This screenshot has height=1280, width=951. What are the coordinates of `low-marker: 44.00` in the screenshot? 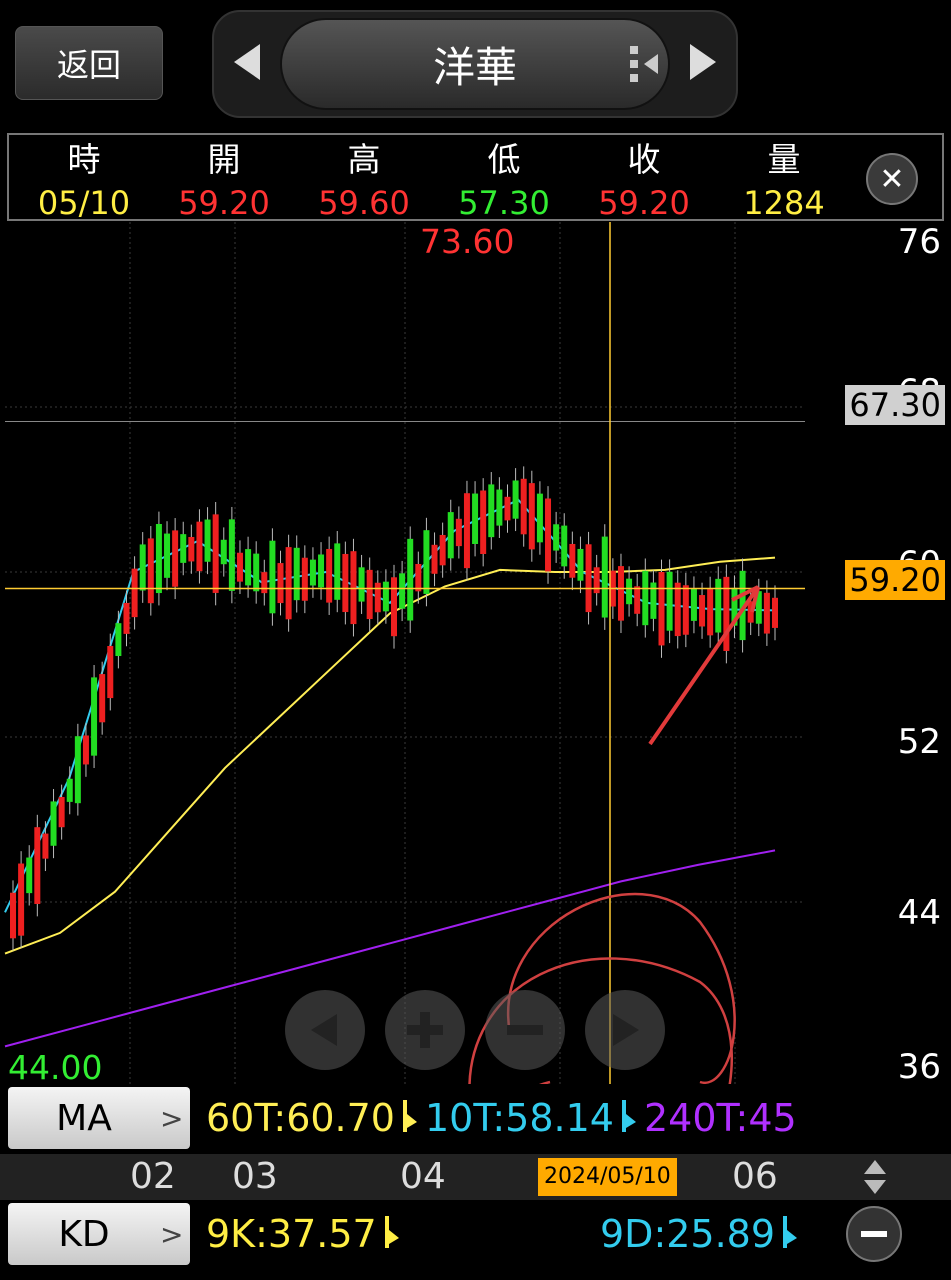 It's located at (55, 1067).